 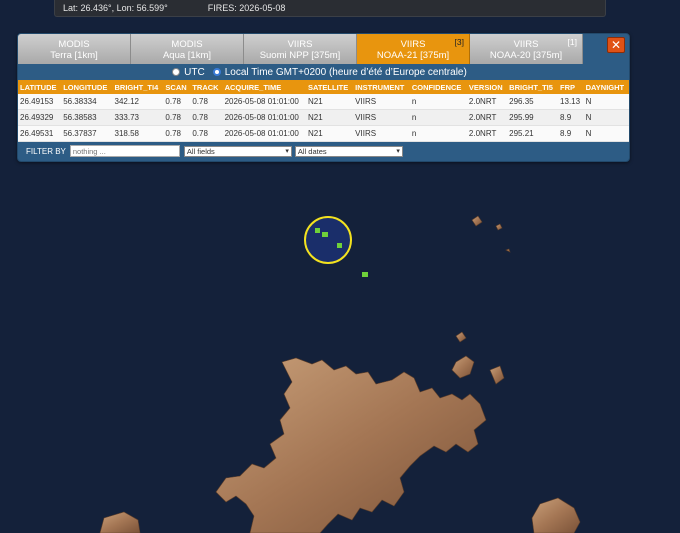 I want to click on table-cell: 26.49531, so click(x=40, y=133).